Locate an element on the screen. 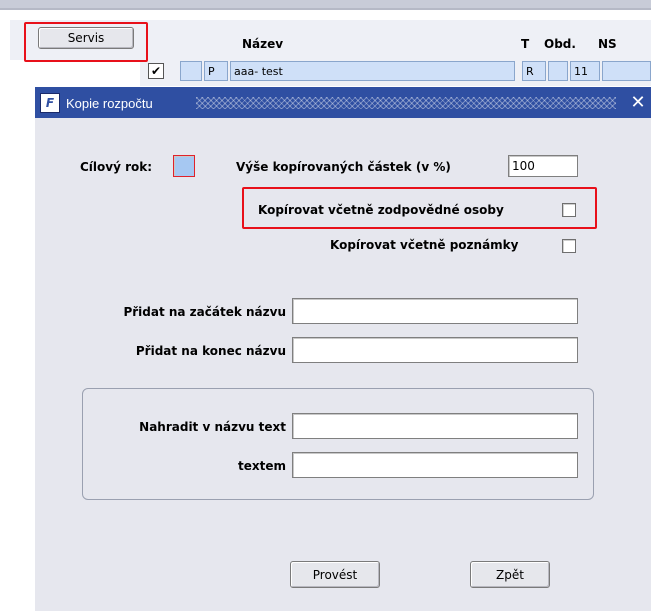 This screenshot has height=611, width=651. row-ns-cell is located at coordinates (626, 71).